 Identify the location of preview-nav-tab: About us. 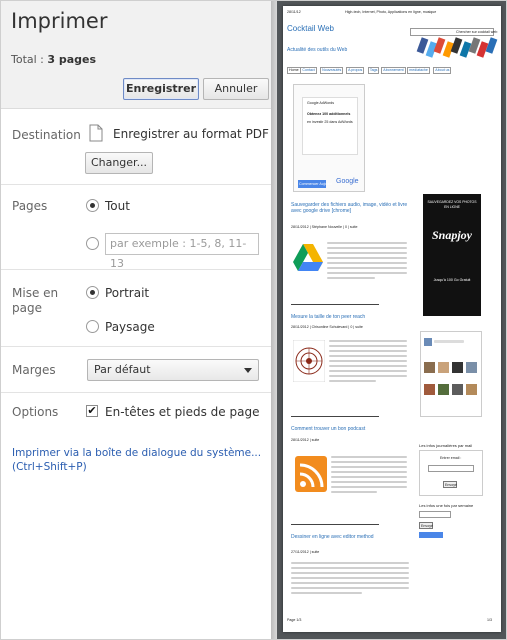
(442, 70).